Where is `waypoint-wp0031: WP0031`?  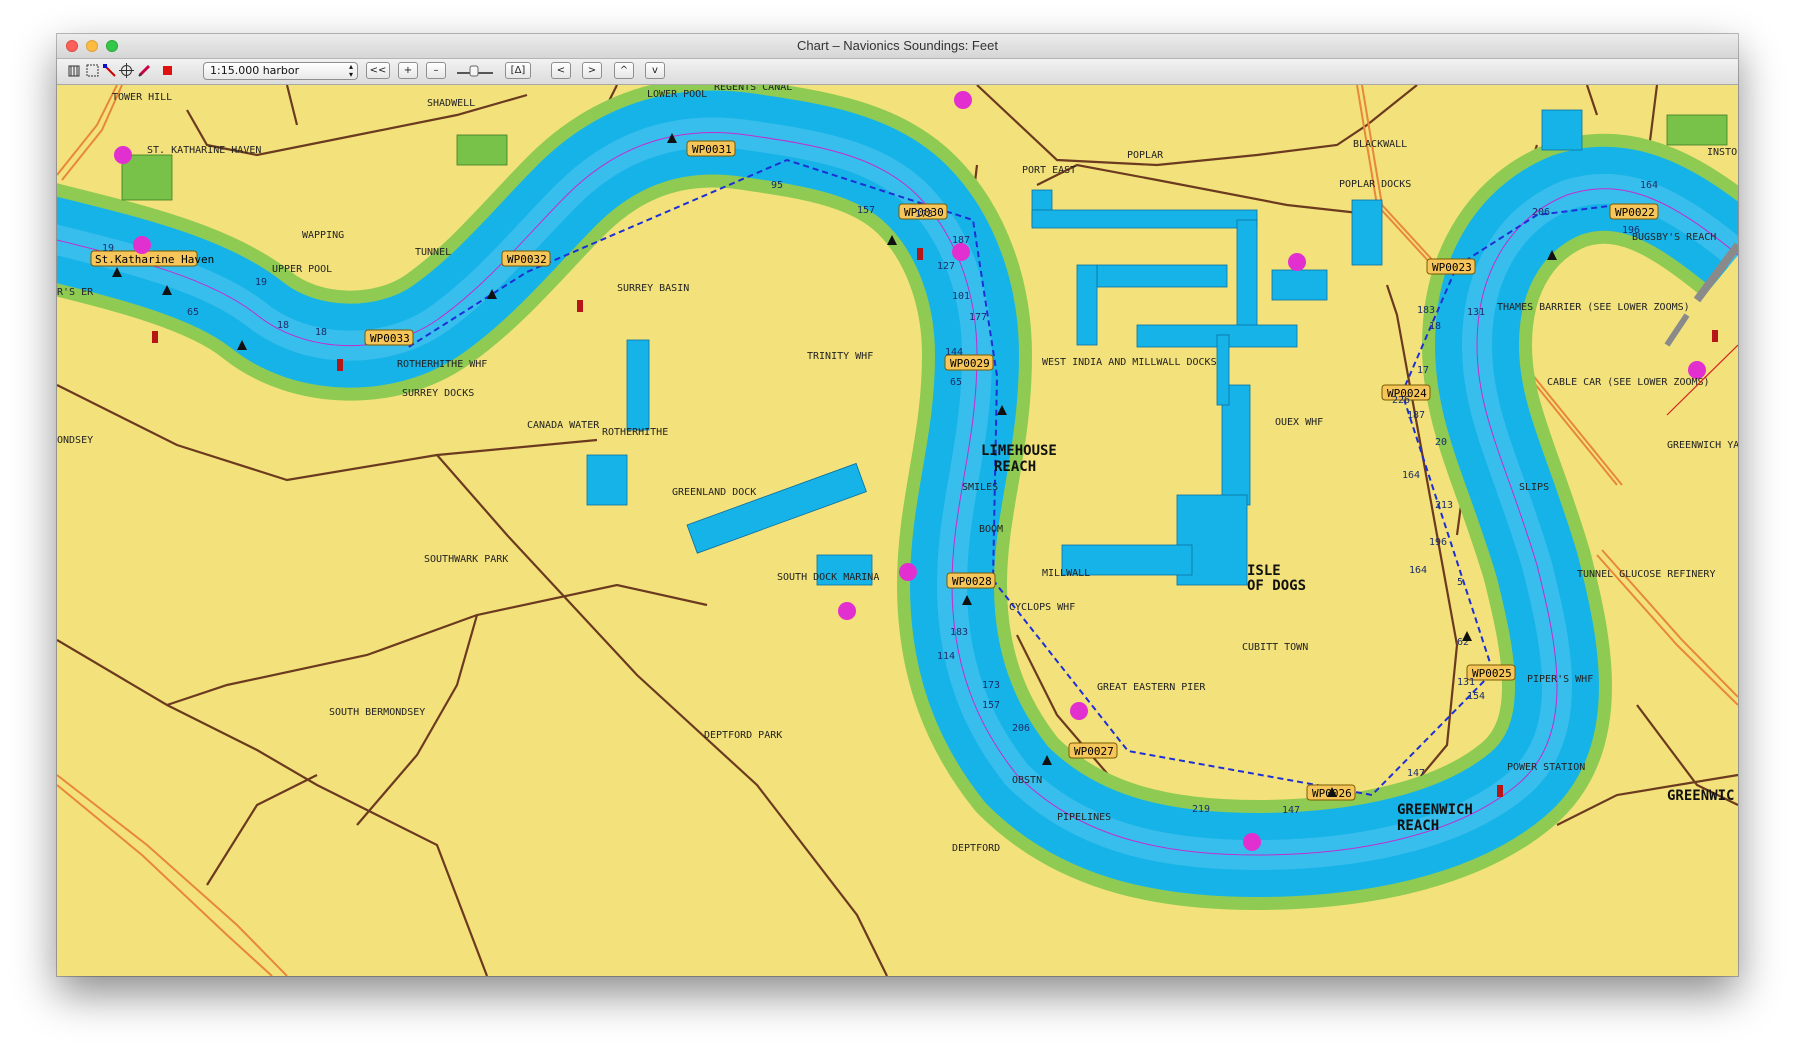
waypoint-wp0031: WP0031 is located at coordinates (711, 148).